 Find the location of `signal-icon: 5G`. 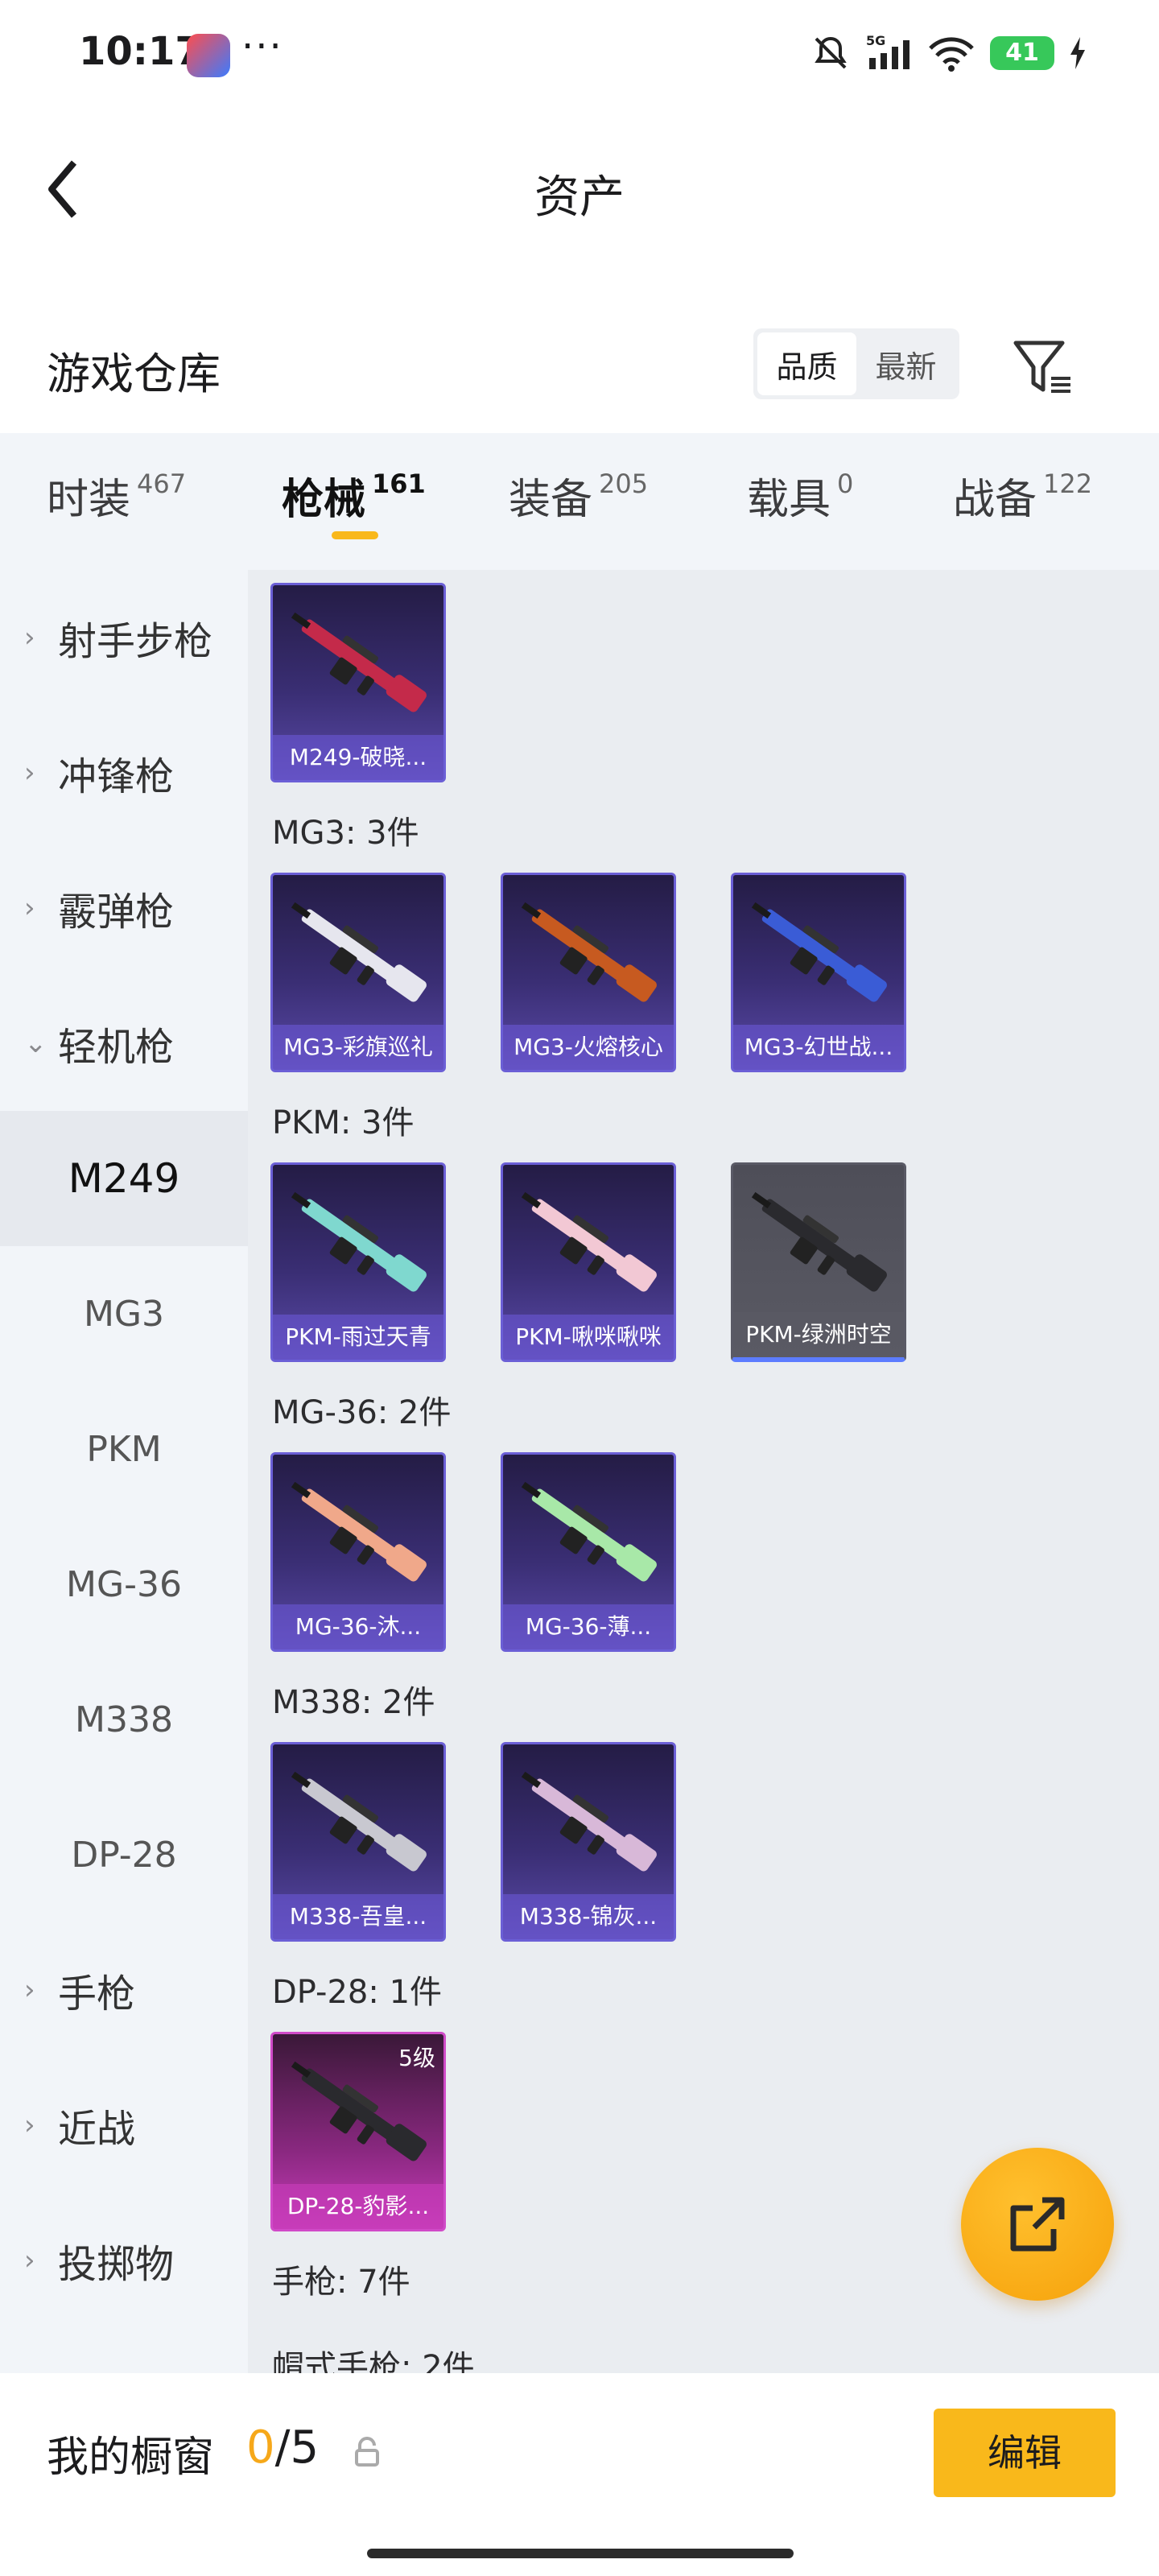

signal-icon: 5G is located at coordinates (887, 51).